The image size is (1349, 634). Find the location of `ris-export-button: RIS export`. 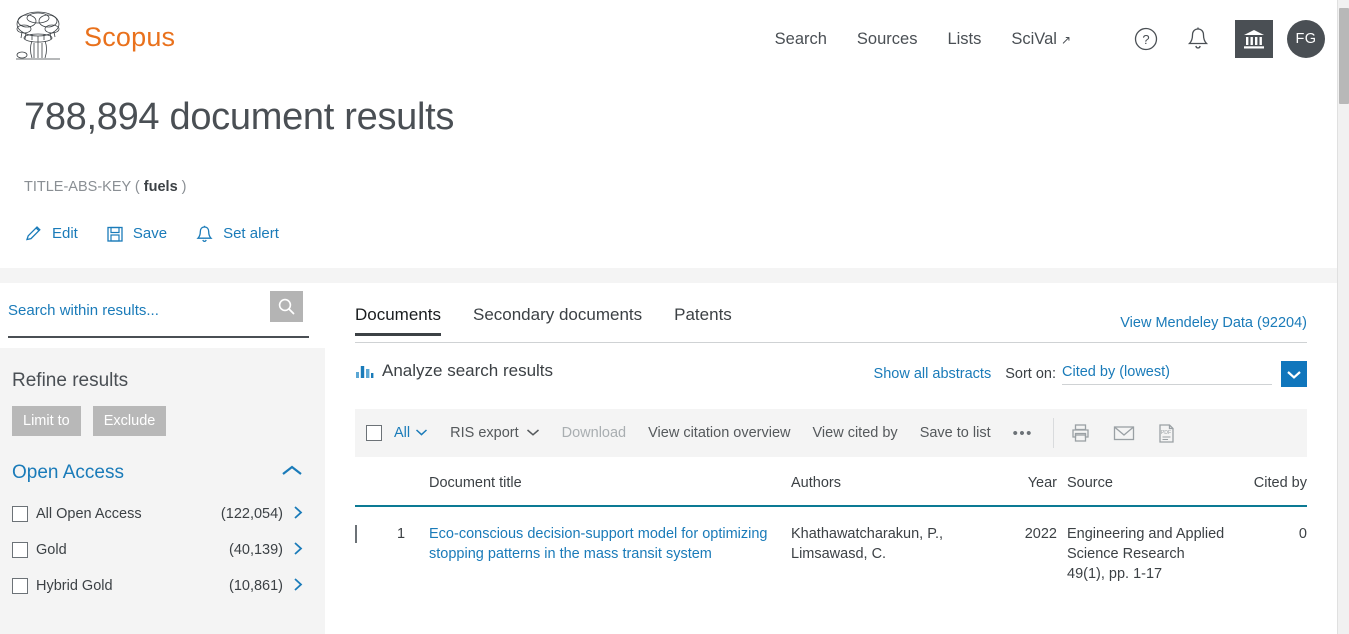

ris-export-button: RIS export is located at coordinates (495, 433).